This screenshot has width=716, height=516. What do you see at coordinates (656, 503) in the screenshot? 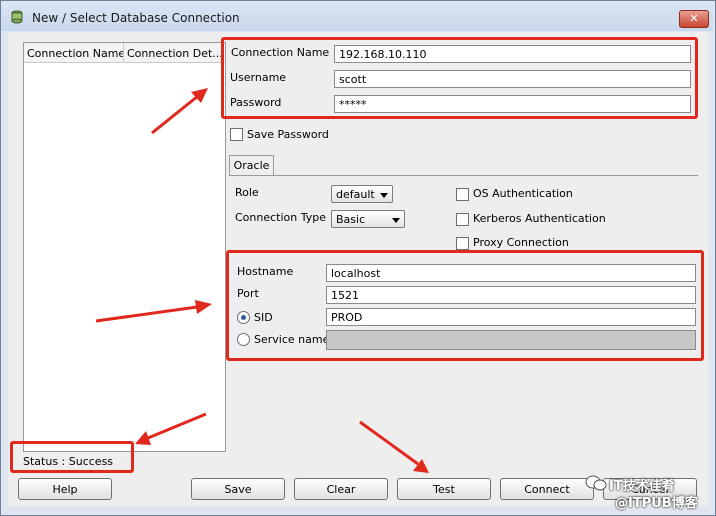
I see `watermark-line2: @ITPUB博客` at bounding box center [656, 503].